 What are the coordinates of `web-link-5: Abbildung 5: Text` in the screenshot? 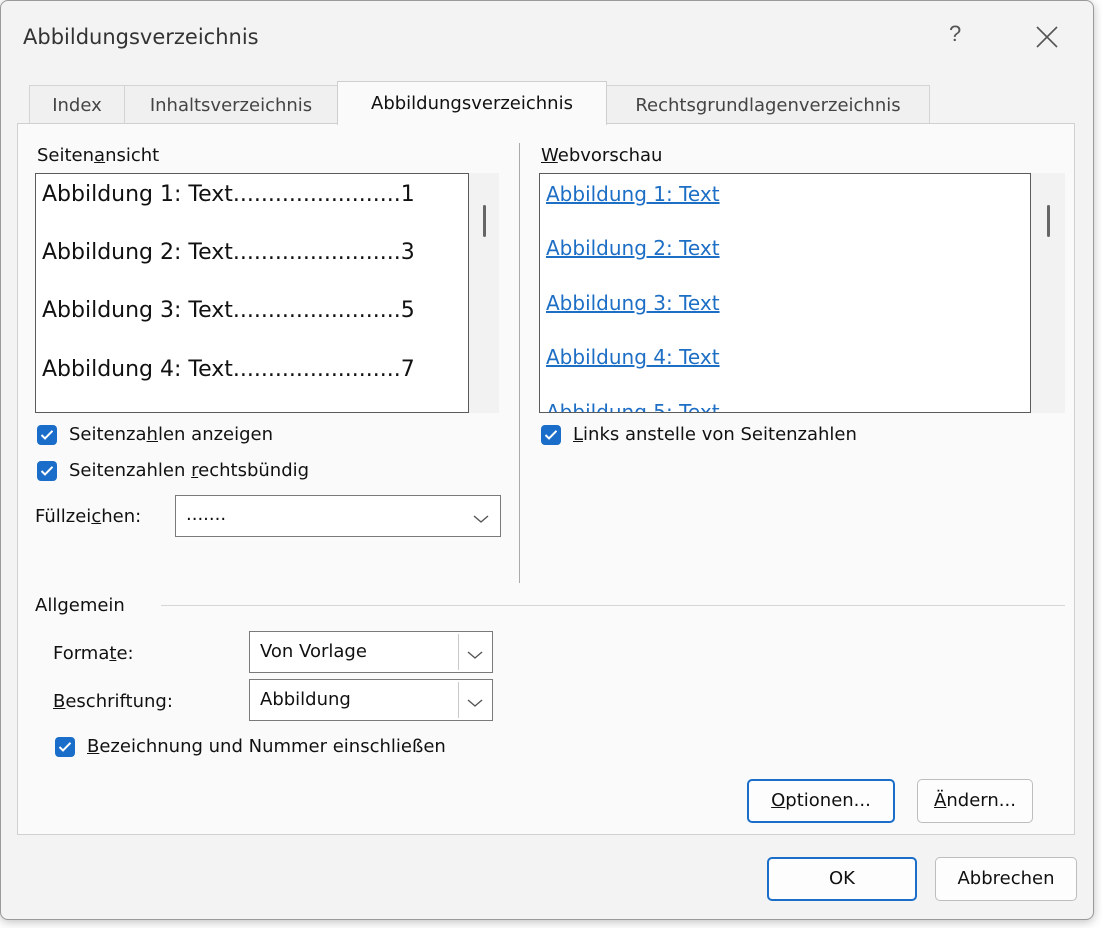 It's located at (633, 406).